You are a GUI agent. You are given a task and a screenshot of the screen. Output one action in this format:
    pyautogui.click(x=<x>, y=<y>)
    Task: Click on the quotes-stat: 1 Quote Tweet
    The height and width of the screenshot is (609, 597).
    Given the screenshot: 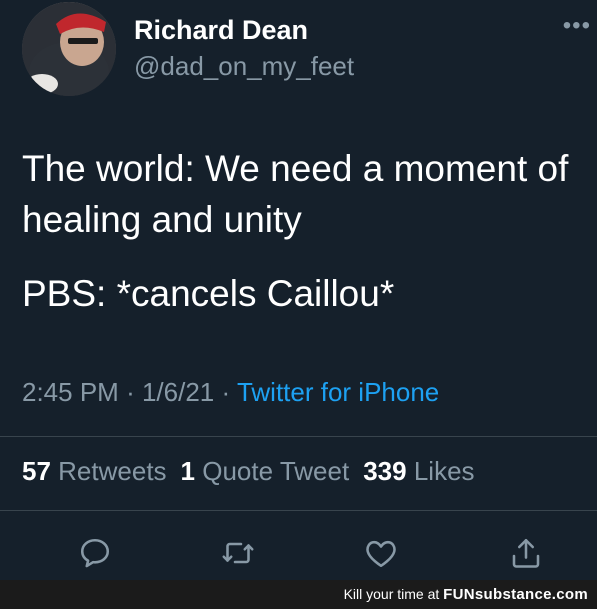 What is the action you would take?
    pyautogui.click(x=265, y=471)
    